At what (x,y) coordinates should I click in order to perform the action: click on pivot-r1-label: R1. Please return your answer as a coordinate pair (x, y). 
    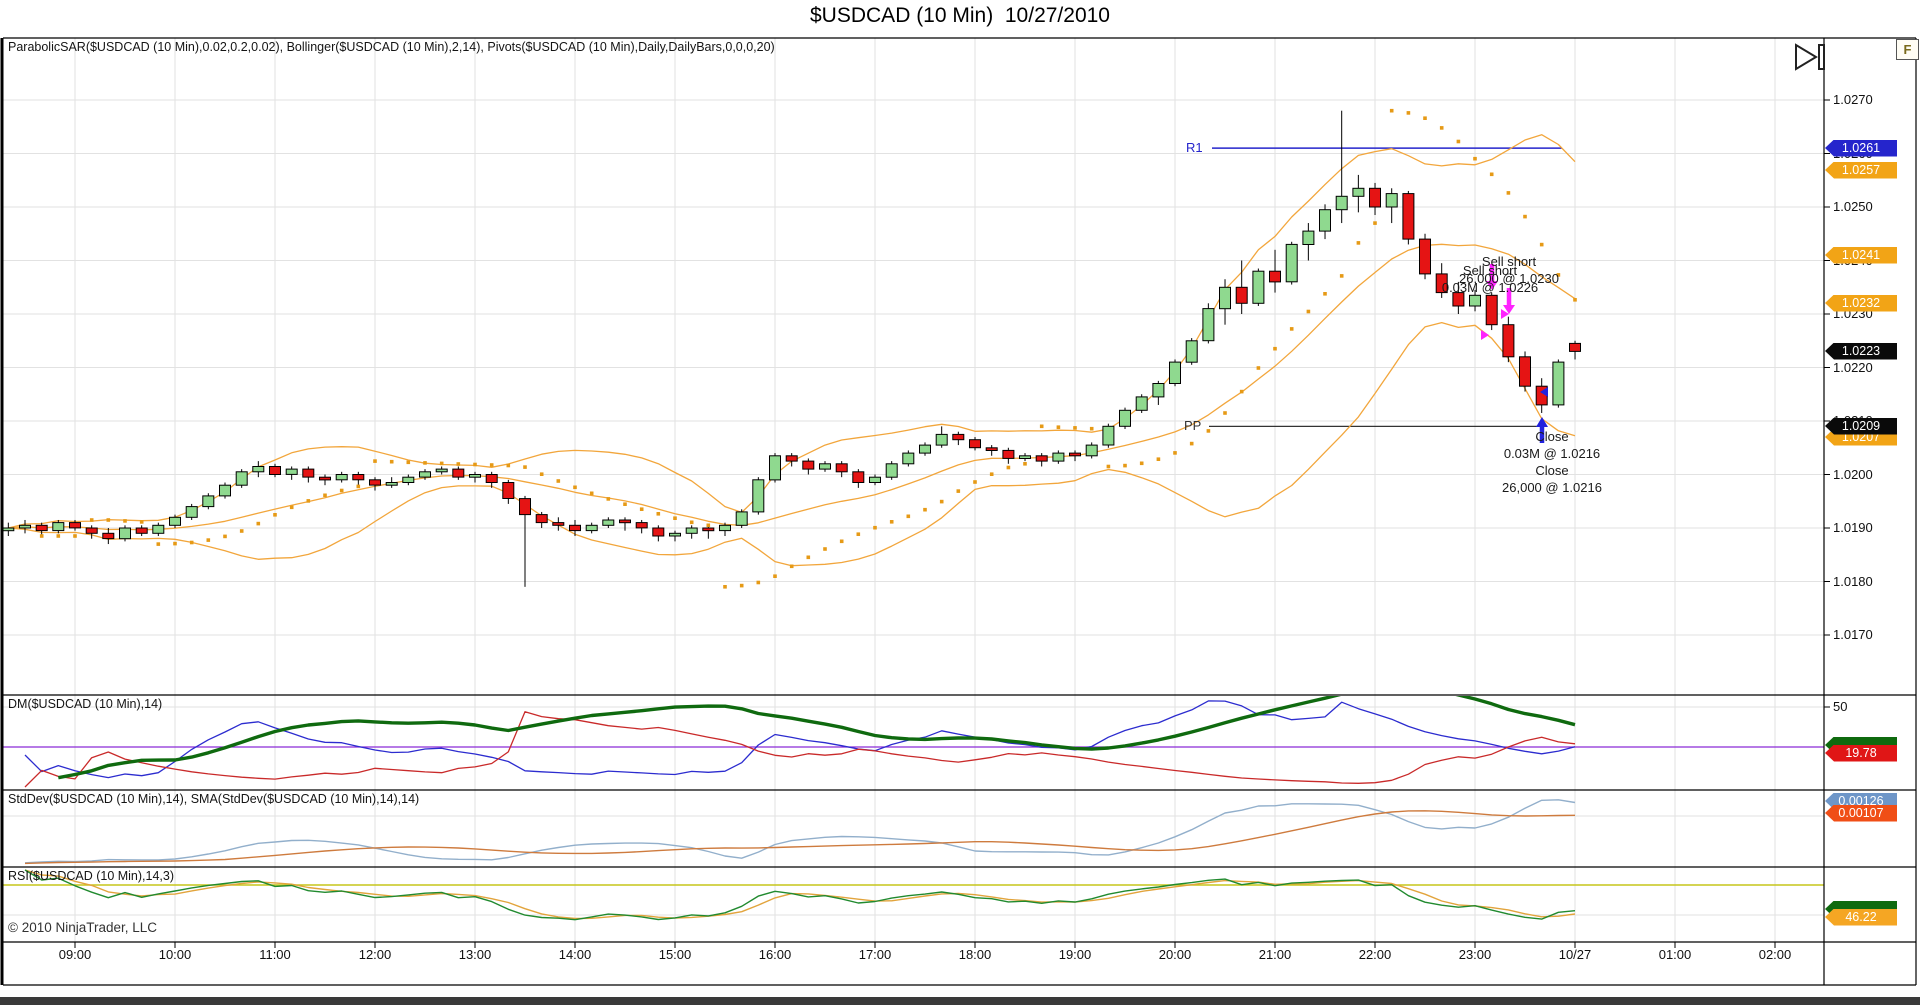
    Looking at the image, I should click on (1194, 147).